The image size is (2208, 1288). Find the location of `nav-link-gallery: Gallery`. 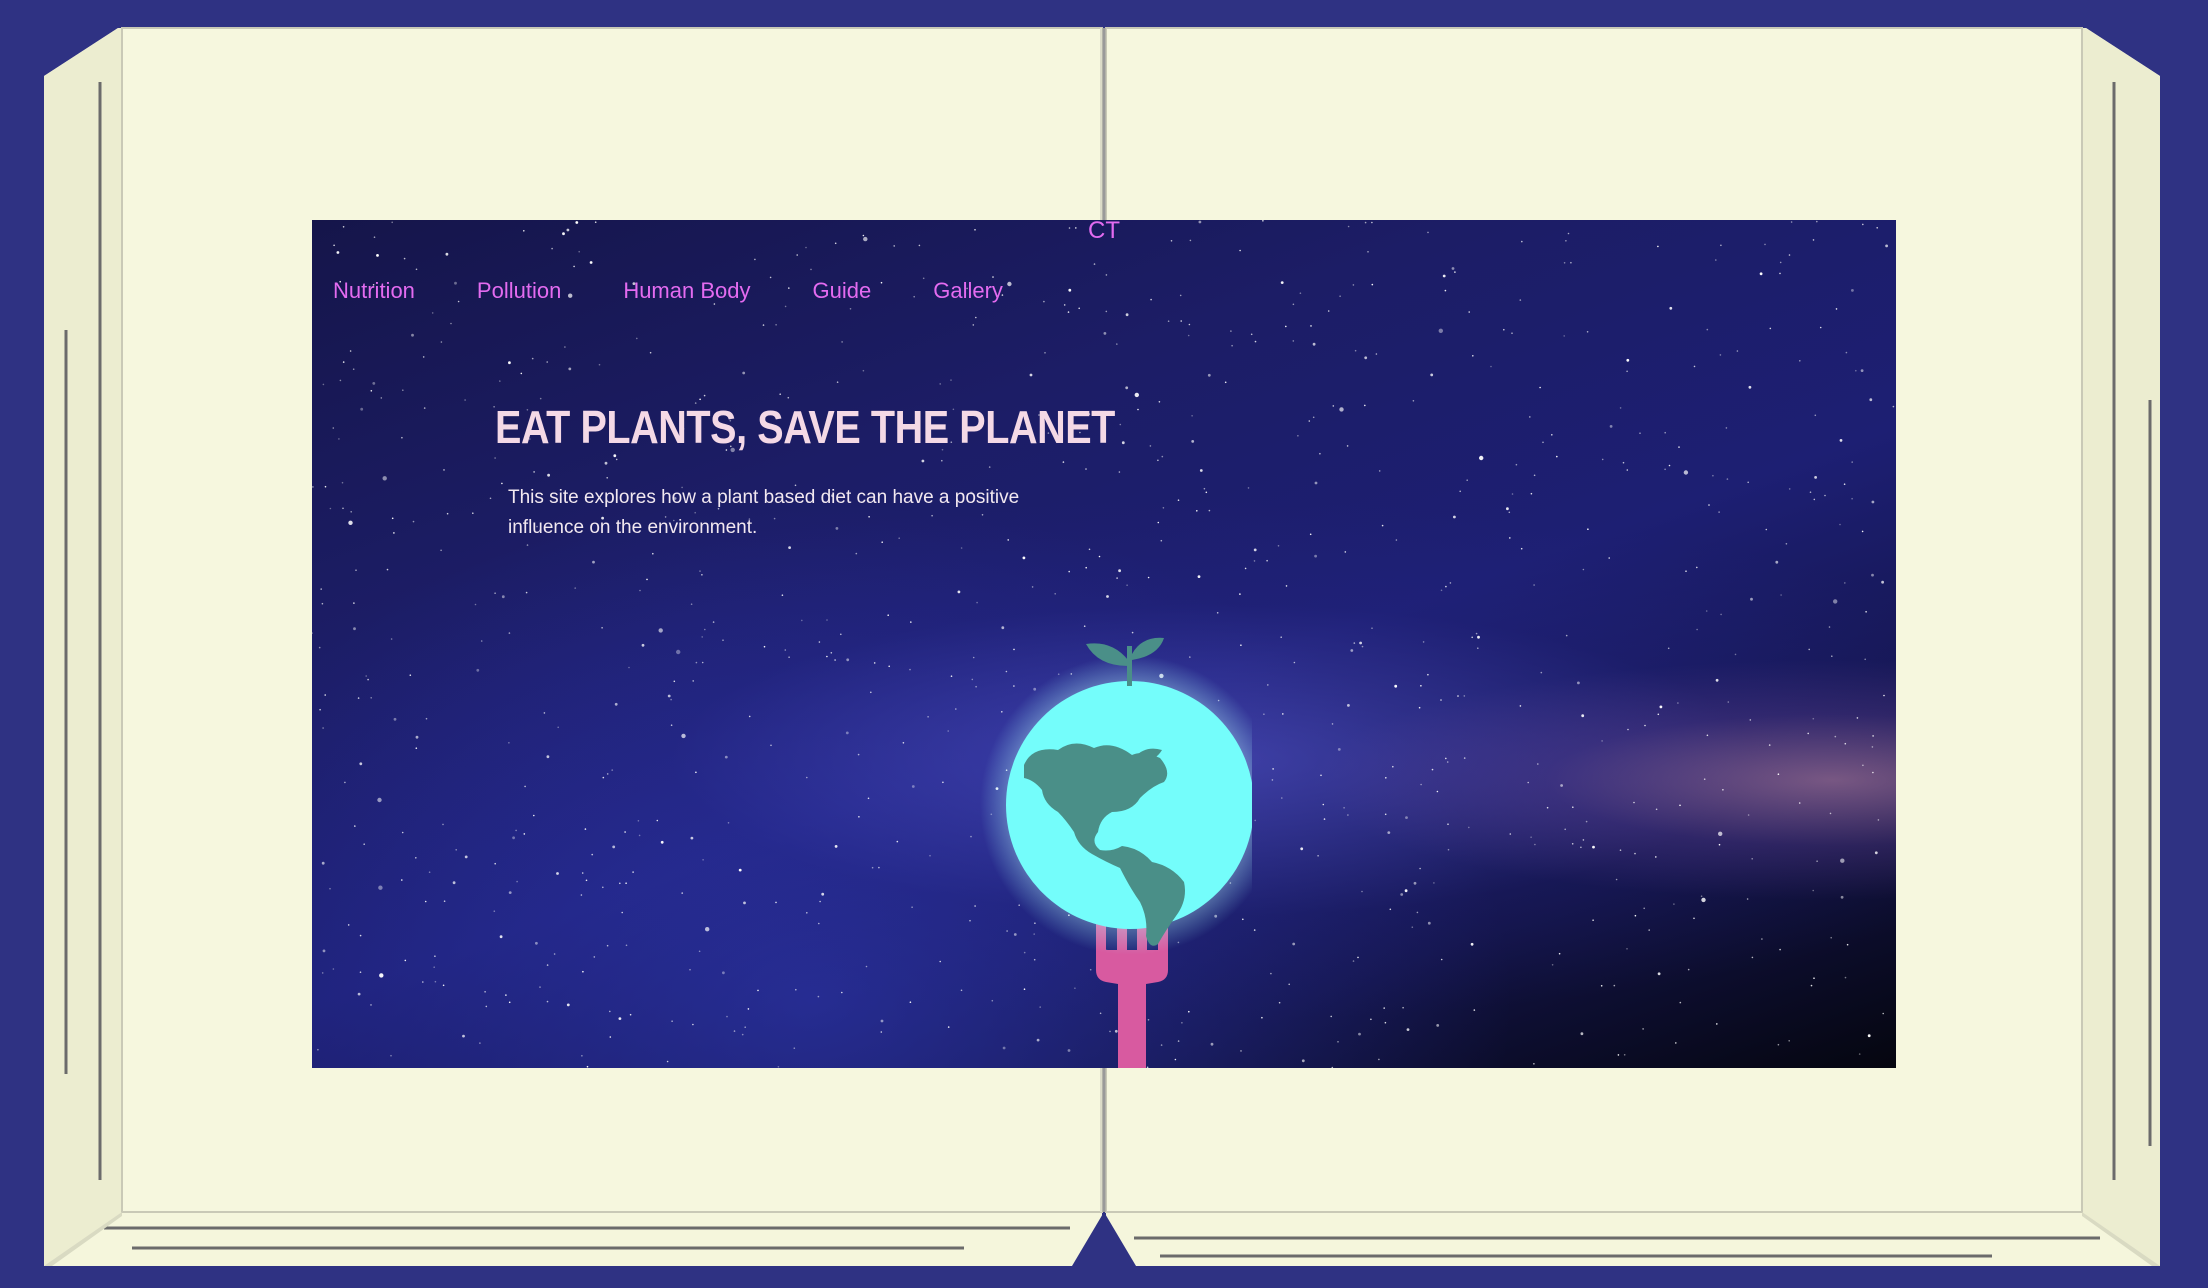

nav-link-gallery: Gallery is located at coordinates (968, 291).